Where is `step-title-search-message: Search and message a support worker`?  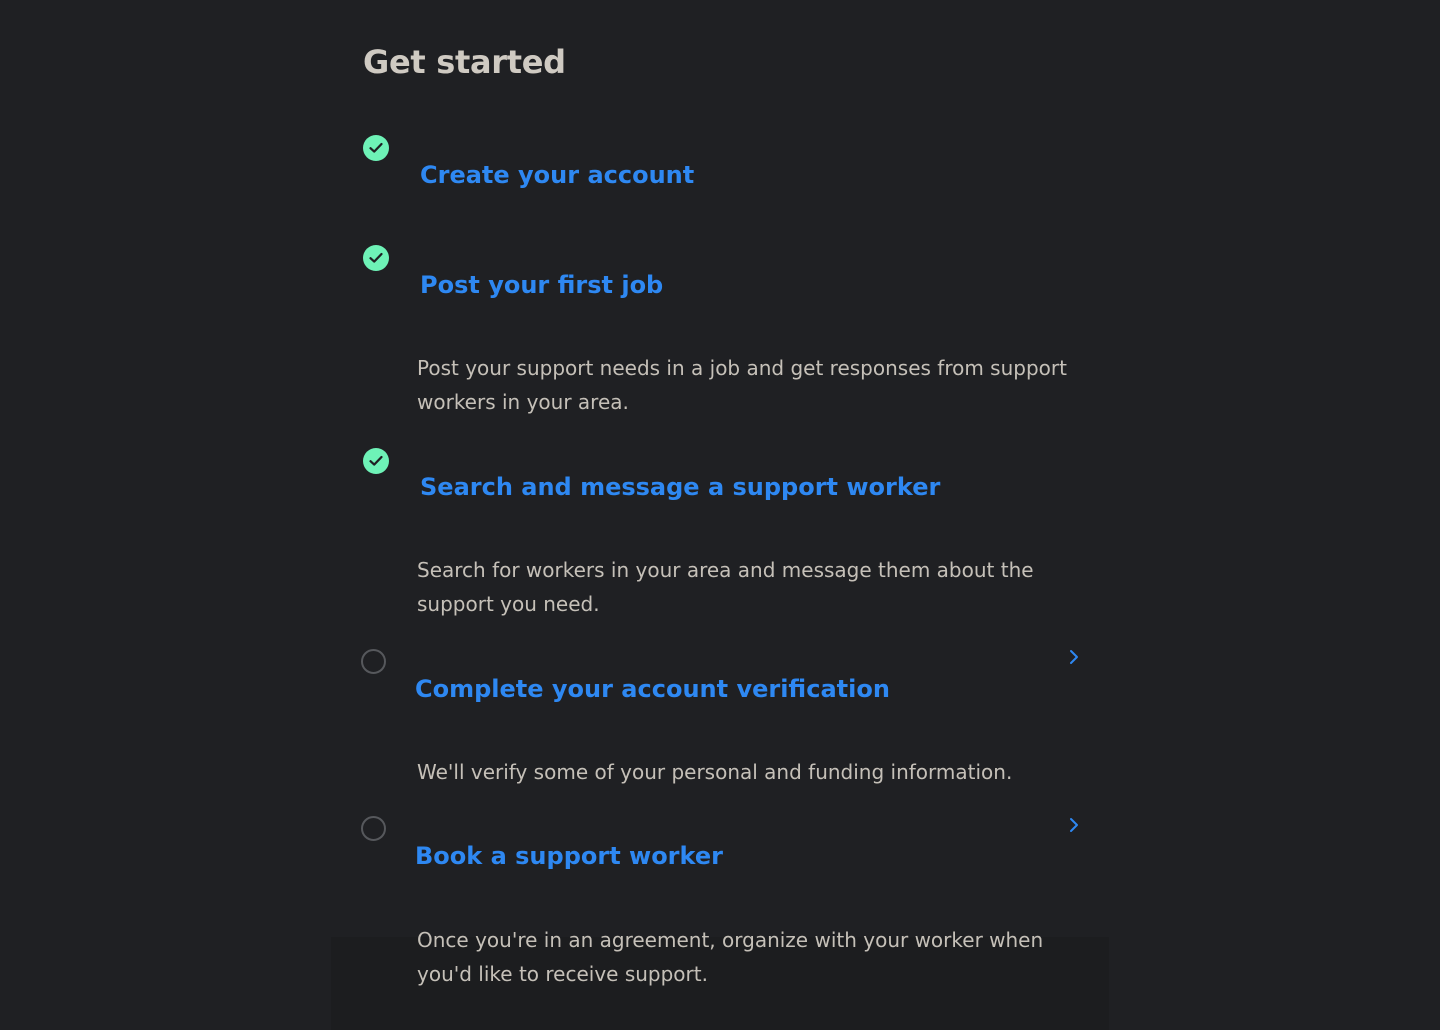
step-title-search-message: Search and message a support worker is located at coordinates (680, 487).